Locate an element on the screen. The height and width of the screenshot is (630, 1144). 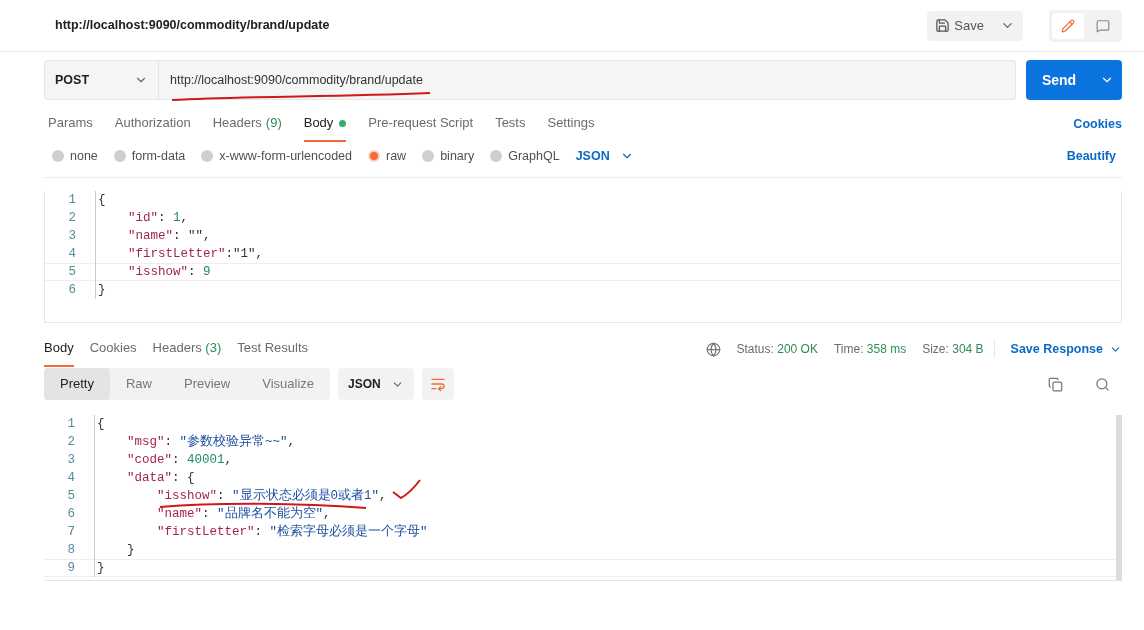
request-tab: Authorization is located at coordinates (152, 124).